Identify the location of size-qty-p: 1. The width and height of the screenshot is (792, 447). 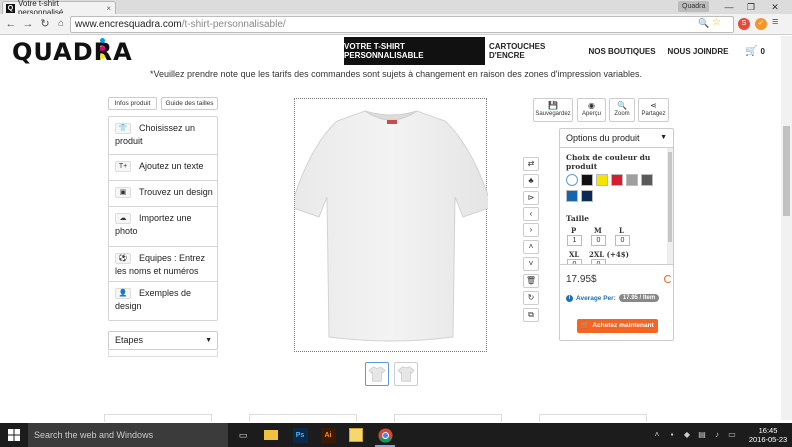
(574, 240).